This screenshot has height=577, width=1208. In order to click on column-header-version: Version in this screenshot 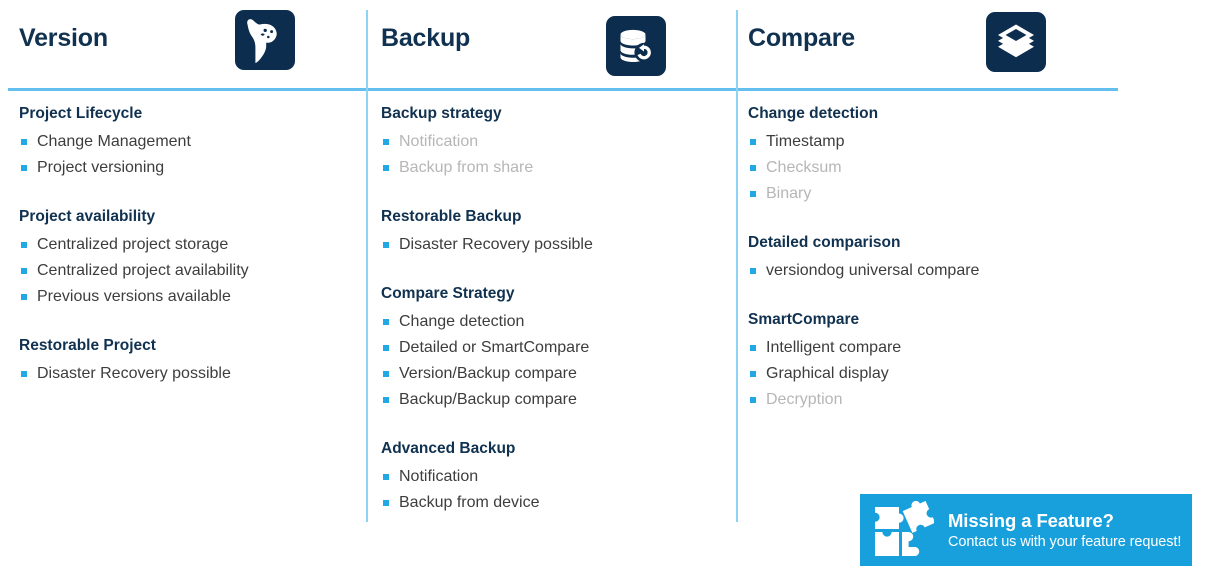, I will do `click(183, 44)`.